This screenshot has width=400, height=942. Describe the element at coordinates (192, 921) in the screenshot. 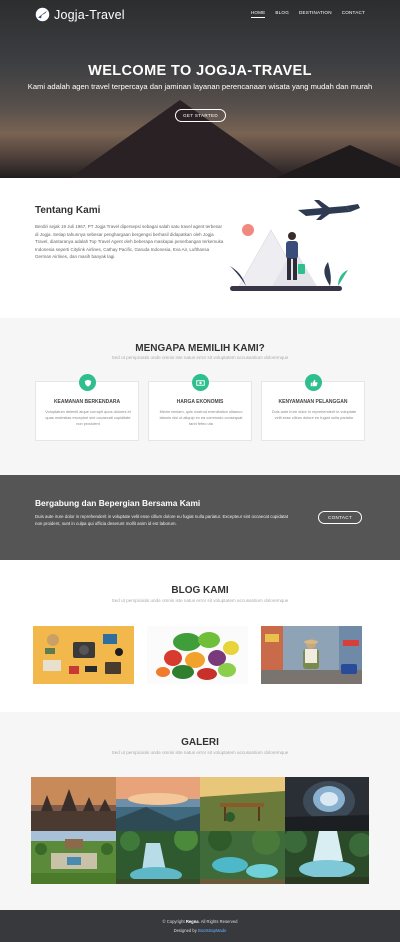

I see `copyright-owner: Regna` at that location.